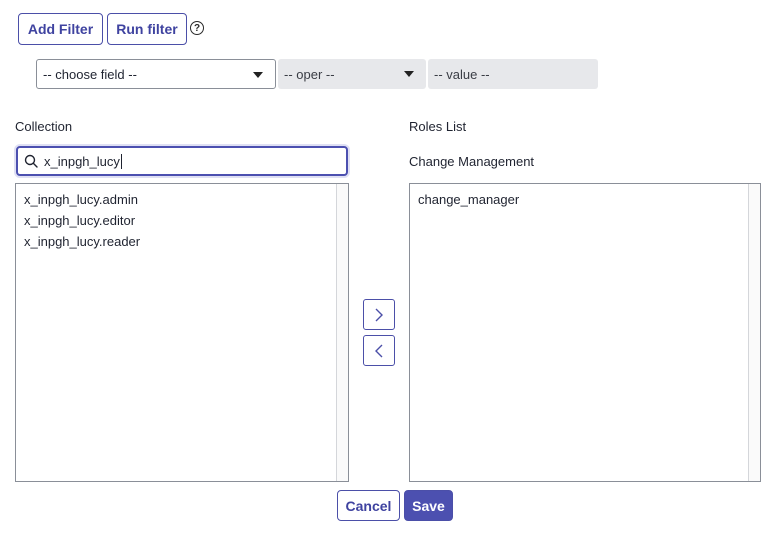 This screenshot has height=543, width=778. I want to click on roles-list-label: Roles List, so click(438, 126).